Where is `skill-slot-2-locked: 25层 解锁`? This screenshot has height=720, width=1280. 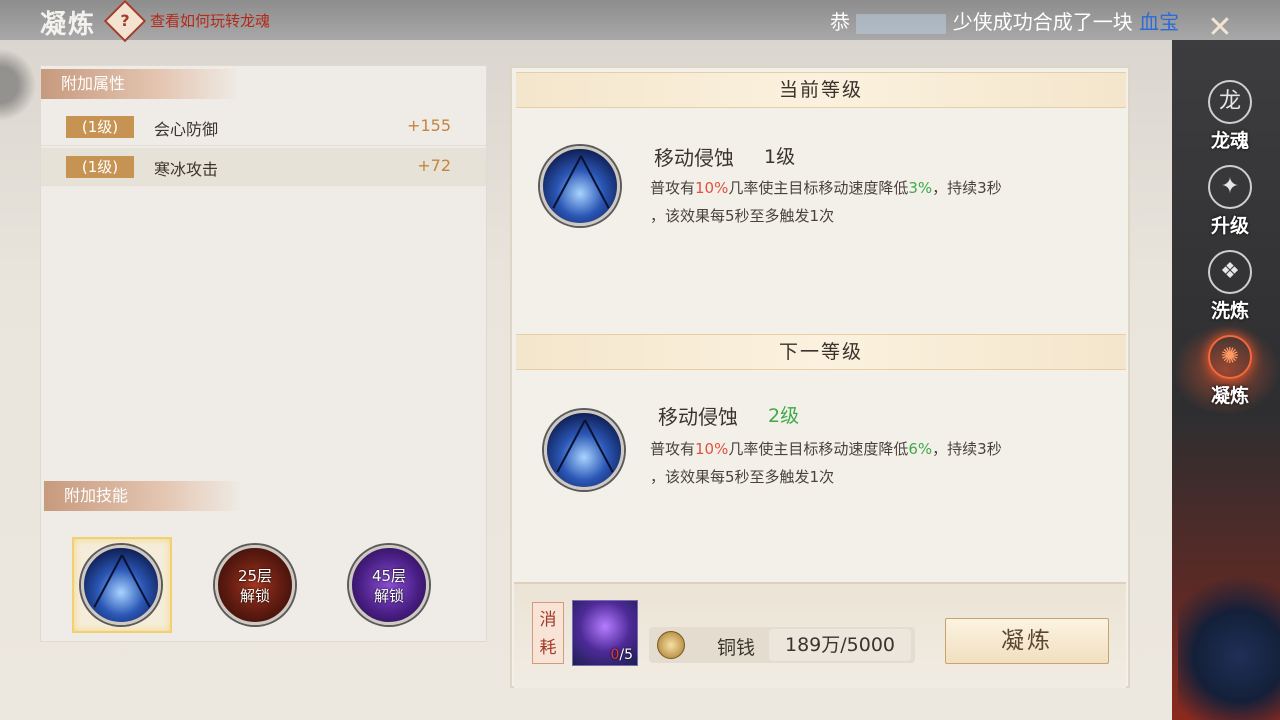
skill-slot-2-locked: 25层 解锁 is located at coordinates (255, 585).